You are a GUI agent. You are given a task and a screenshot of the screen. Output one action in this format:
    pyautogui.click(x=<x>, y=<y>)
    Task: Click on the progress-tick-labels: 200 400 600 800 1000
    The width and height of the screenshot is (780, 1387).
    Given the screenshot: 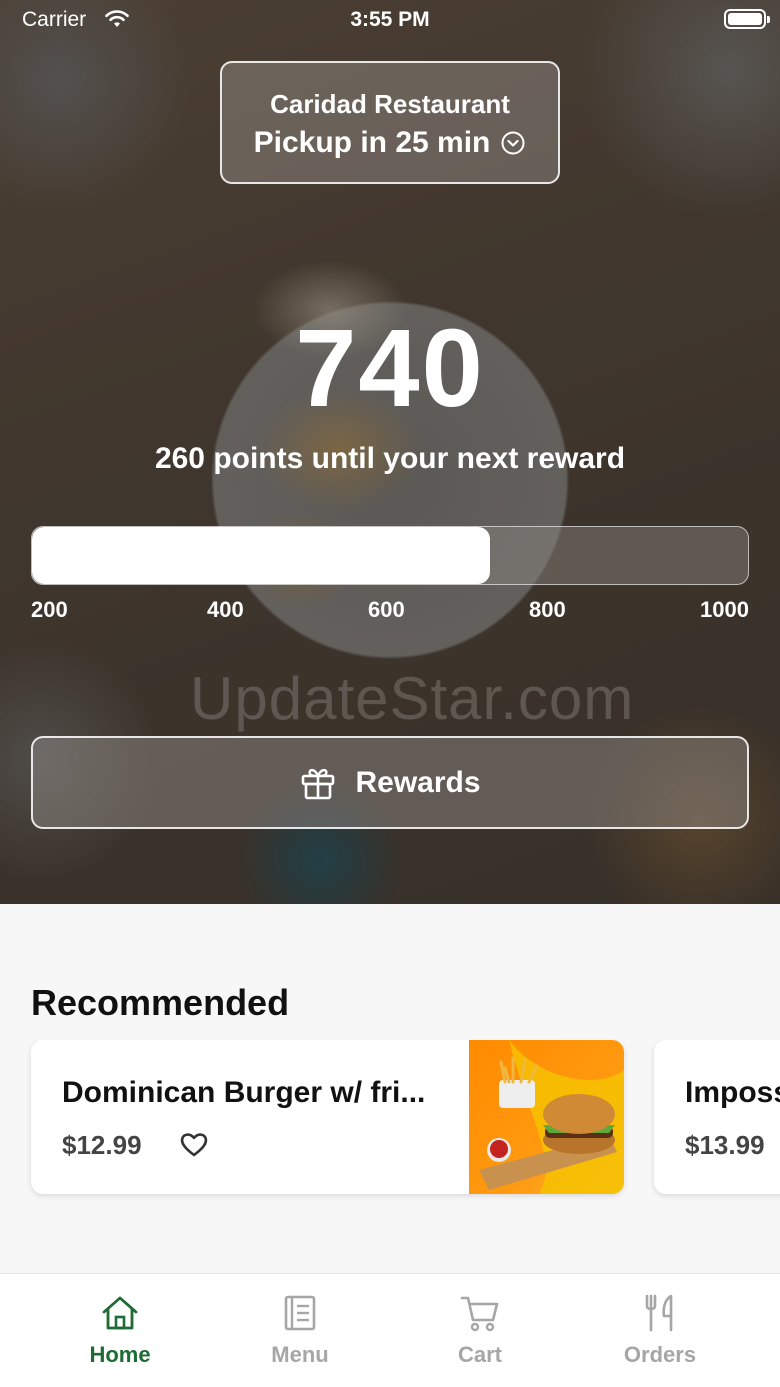 What is the action you would take?
    pyautogui.click(x=390, y=612)
    